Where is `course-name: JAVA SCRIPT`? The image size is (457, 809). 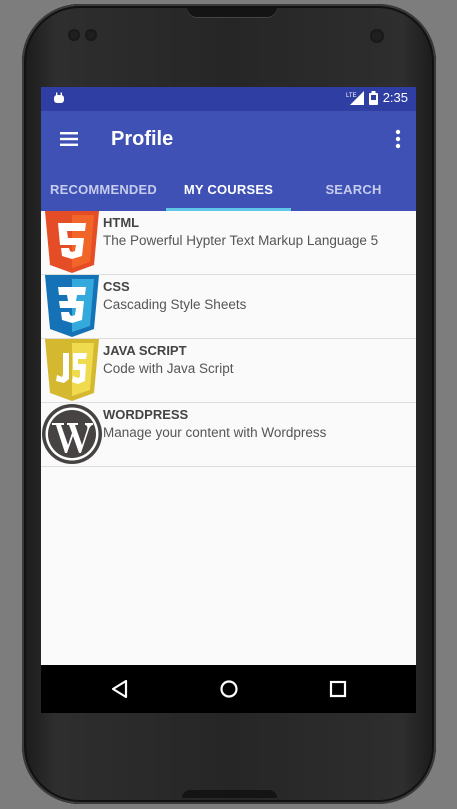 course-name: JAVA SCRIPT is located at coordinates (145, 350).